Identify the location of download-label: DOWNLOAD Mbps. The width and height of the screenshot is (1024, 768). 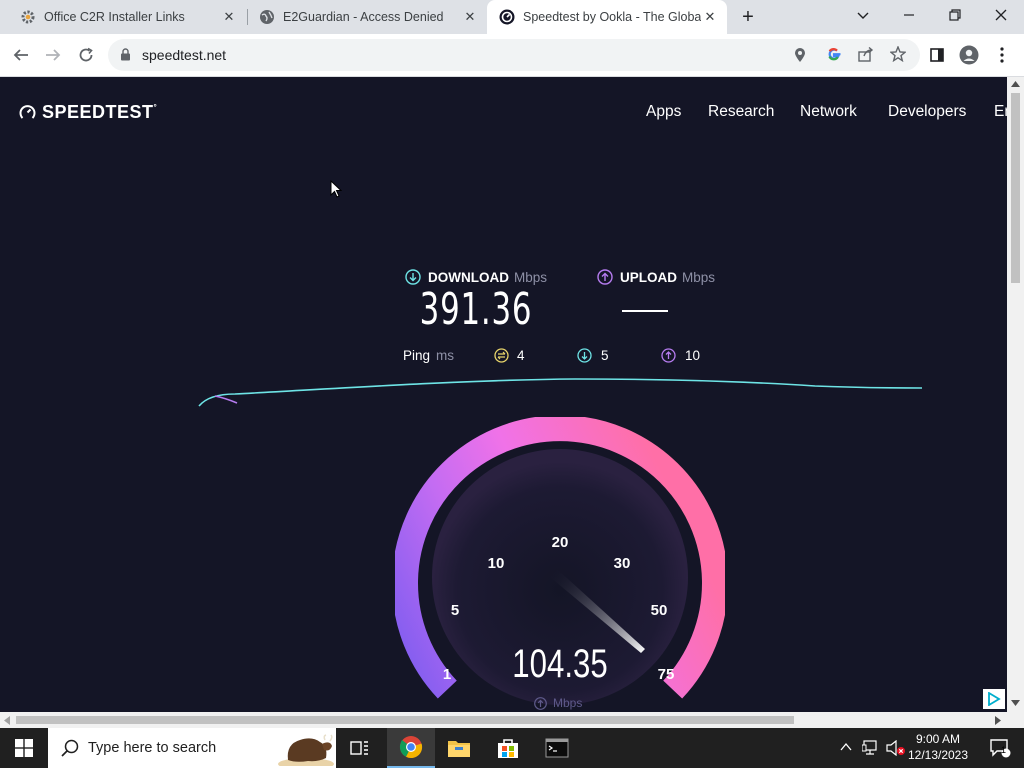
(476, 277).